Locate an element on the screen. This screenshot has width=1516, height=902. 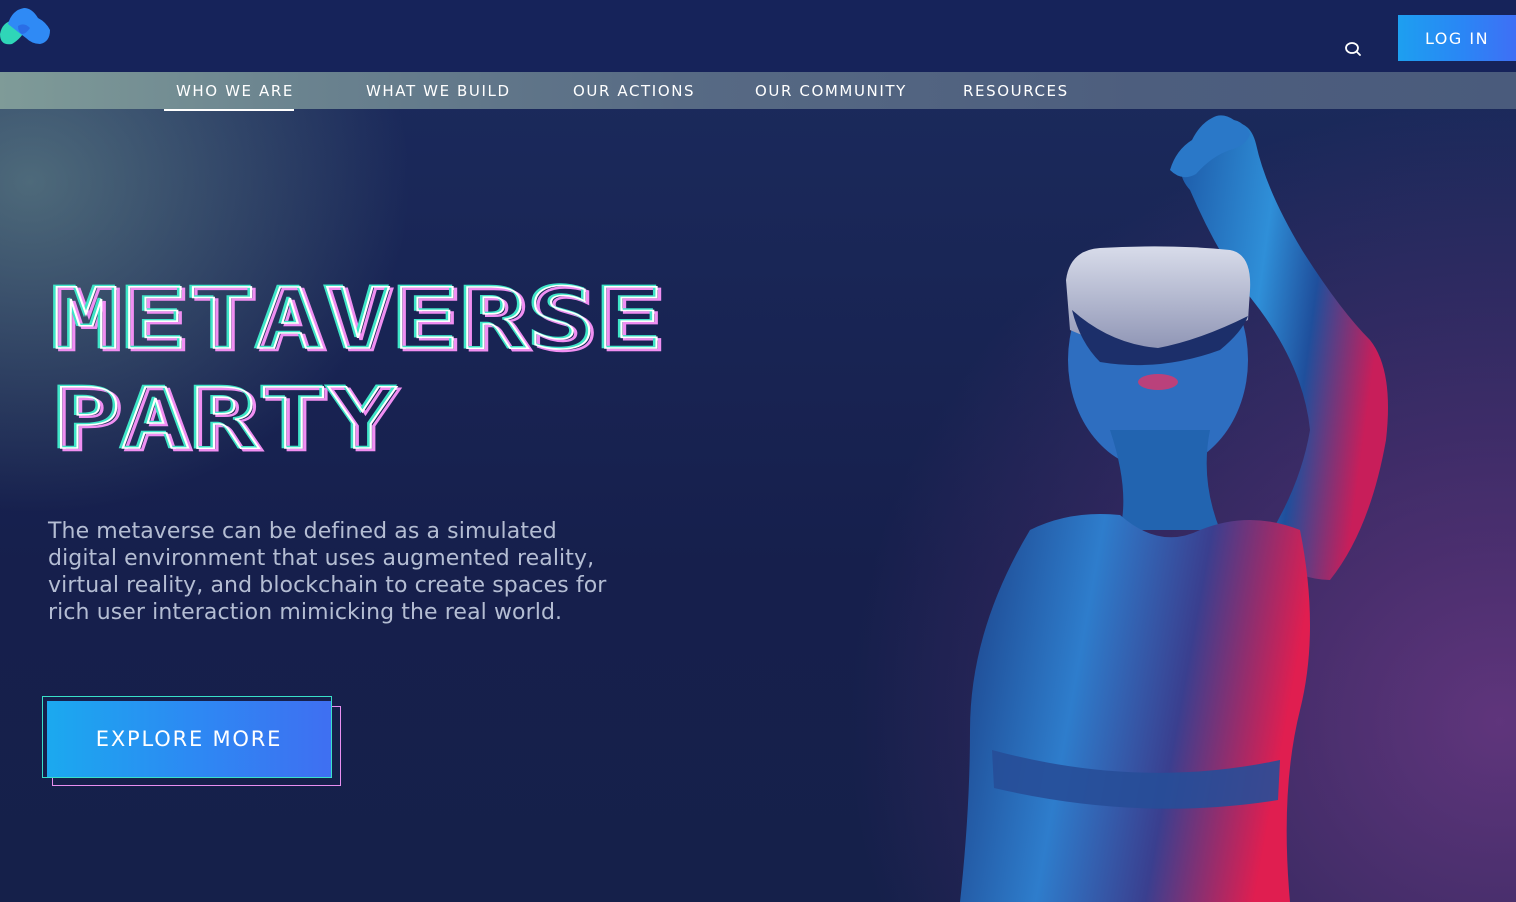
nav-item-what-we-build: WHAT WE BUILD is located at coordinates (438, 90).